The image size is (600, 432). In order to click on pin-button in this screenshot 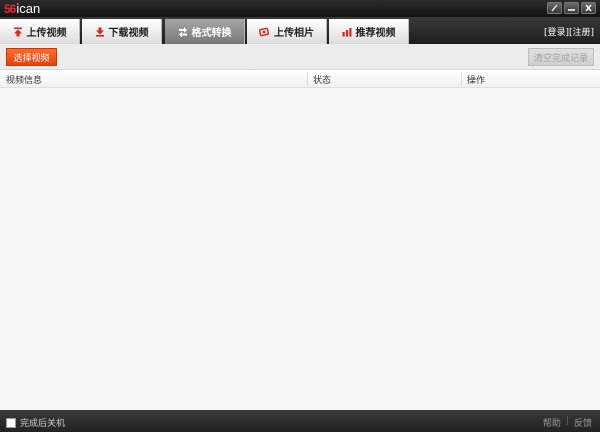, I will do `click(554, 8)`.